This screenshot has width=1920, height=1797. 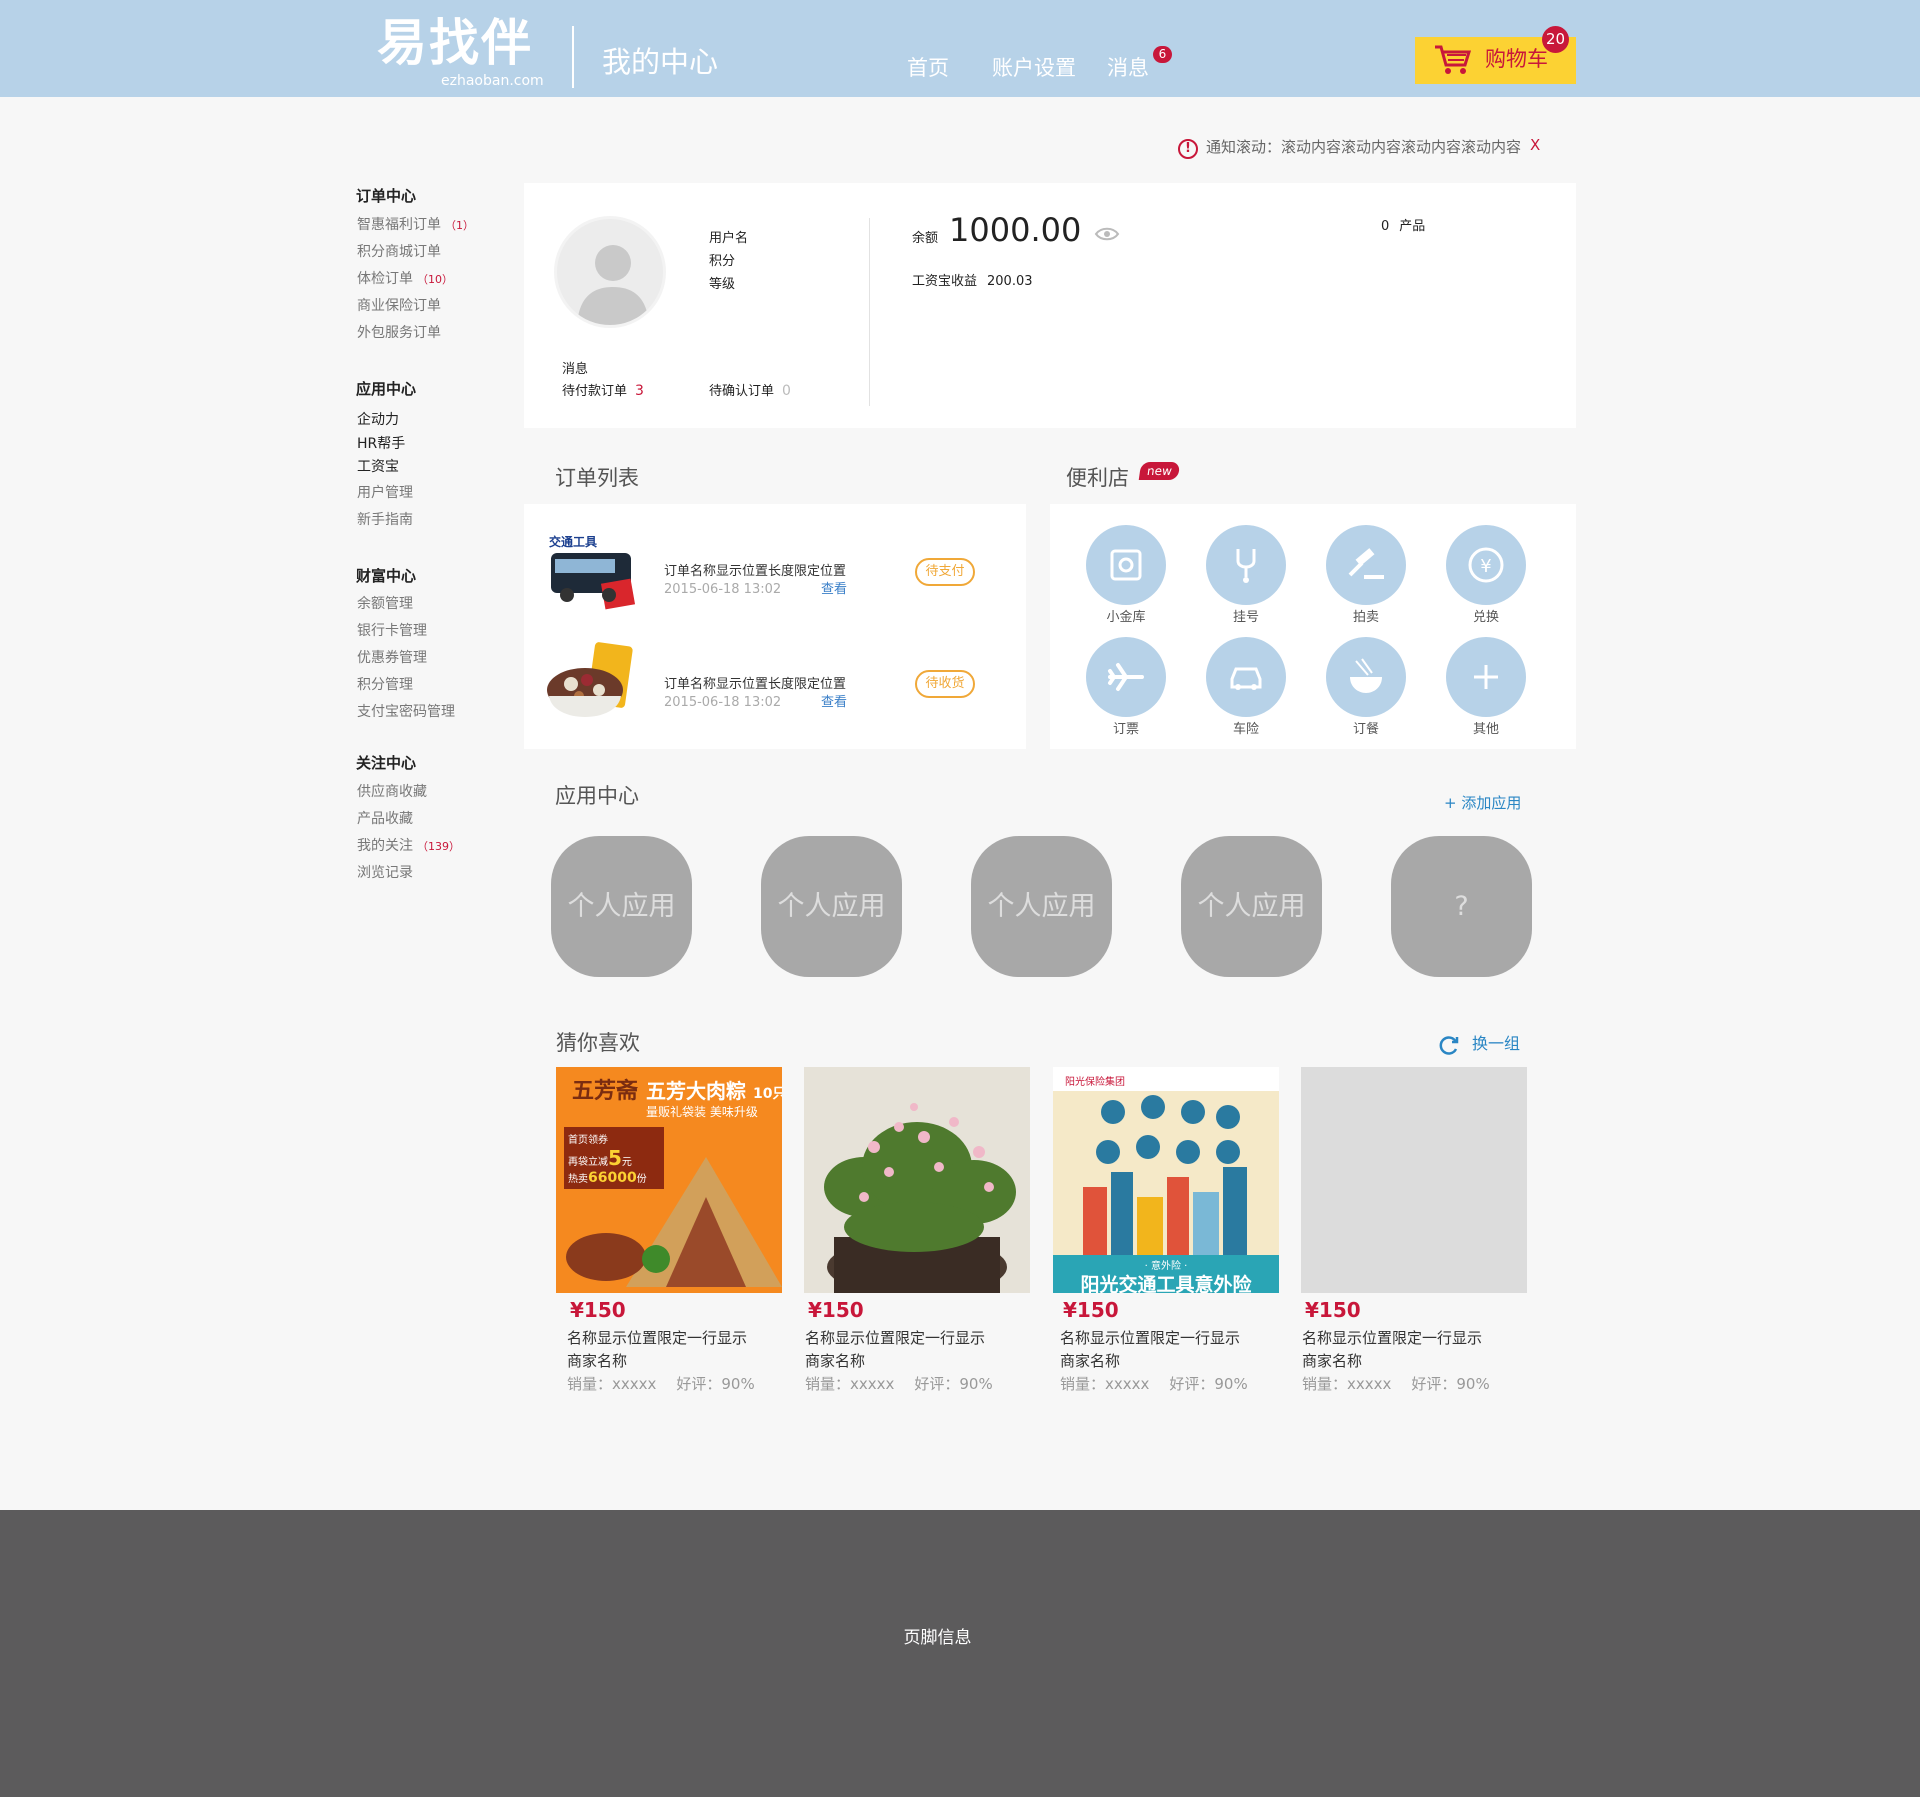 What do you see at coordinates (386, 576) in the screenshot?
I see `sidebar-group-wealth: 财富中心` at bounding box center [386, 576].